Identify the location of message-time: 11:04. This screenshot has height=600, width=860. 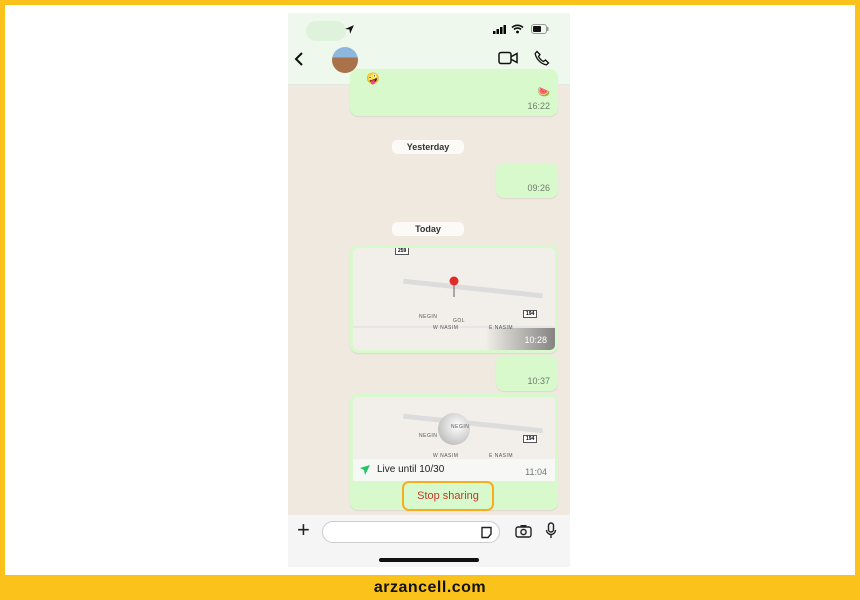
(536, 472).